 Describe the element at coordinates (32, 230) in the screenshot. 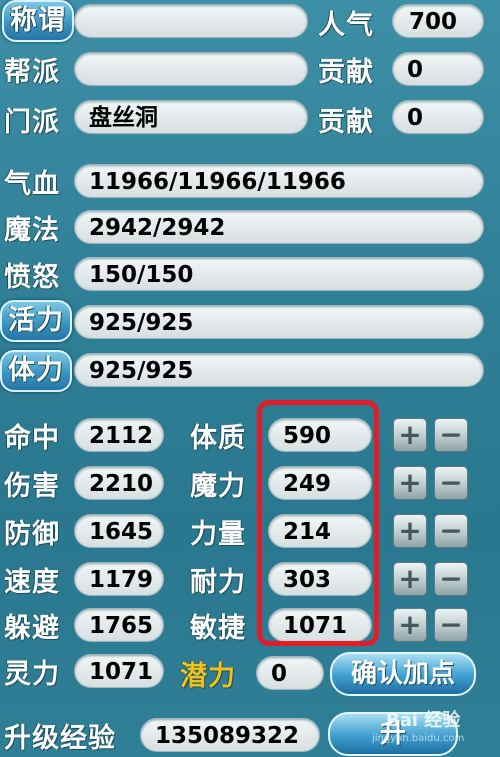

I see `mp-label: 魔法` at that location.